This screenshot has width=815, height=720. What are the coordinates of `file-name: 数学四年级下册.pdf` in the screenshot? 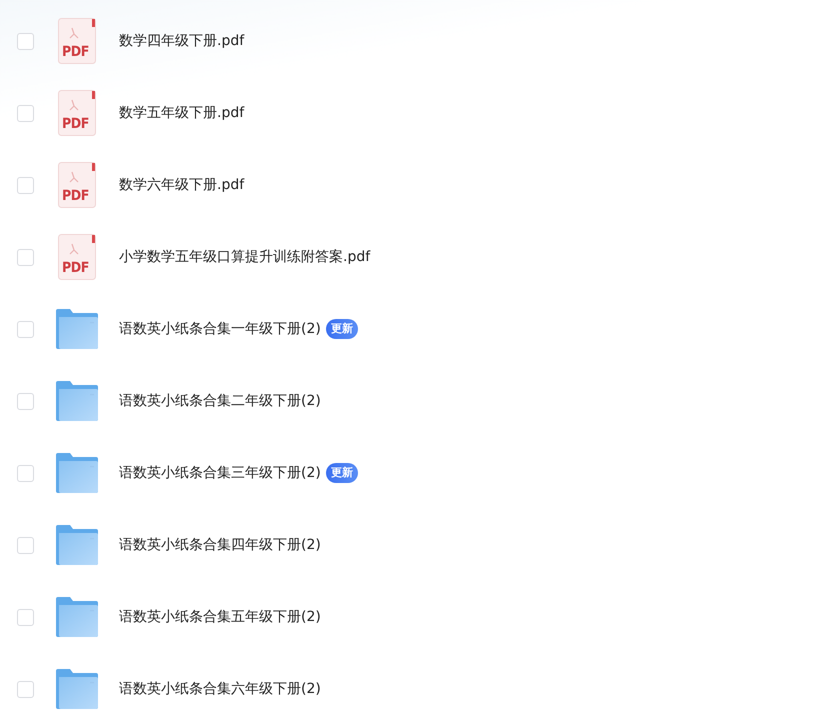 It's located at (181, 41).